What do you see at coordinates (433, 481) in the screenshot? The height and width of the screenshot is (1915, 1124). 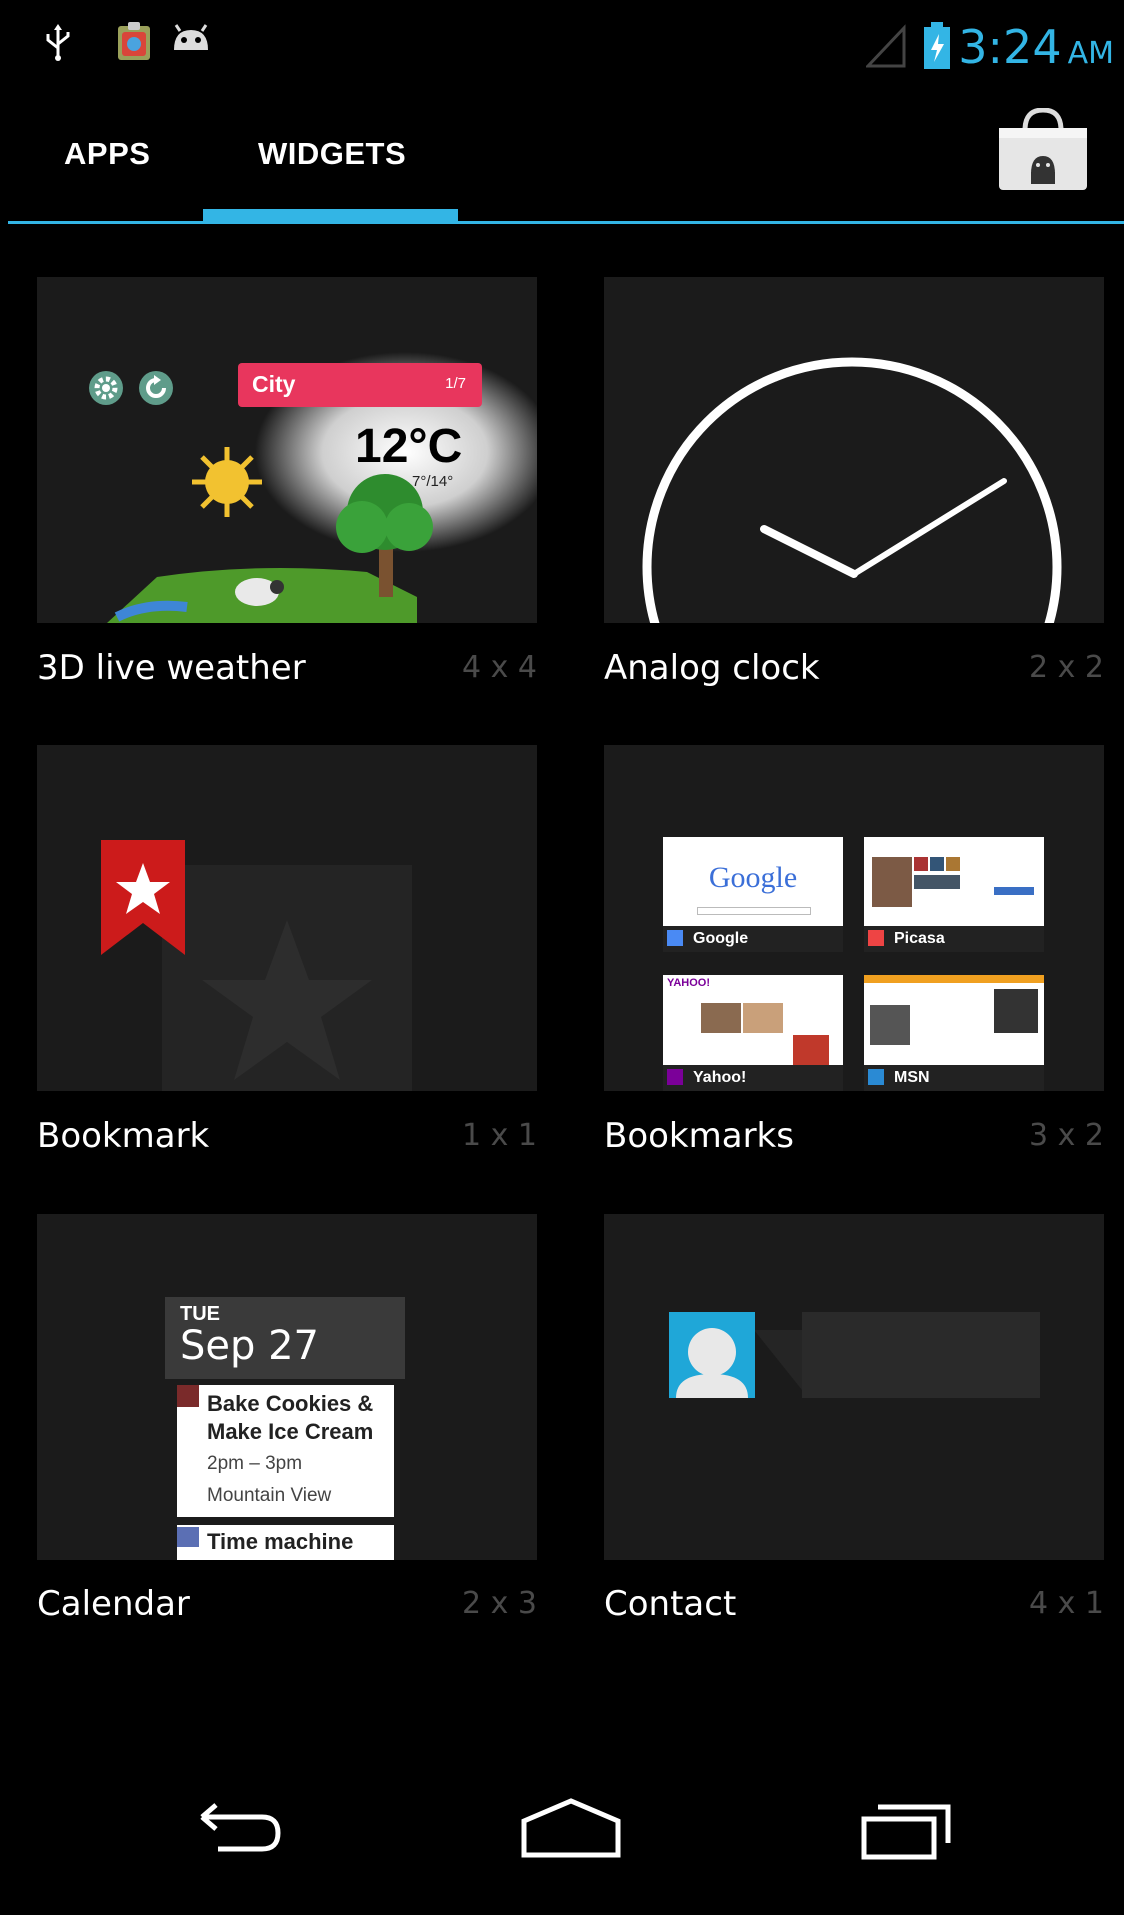 I see `temperature-range: 7°/14°` at bounding box center [433, 481].